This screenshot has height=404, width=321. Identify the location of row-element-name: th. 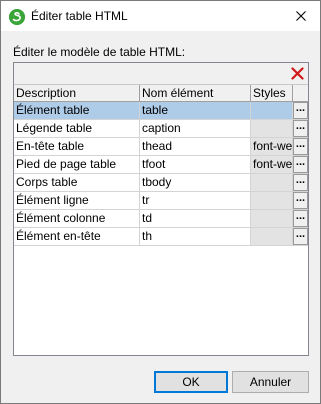
(195, 236).